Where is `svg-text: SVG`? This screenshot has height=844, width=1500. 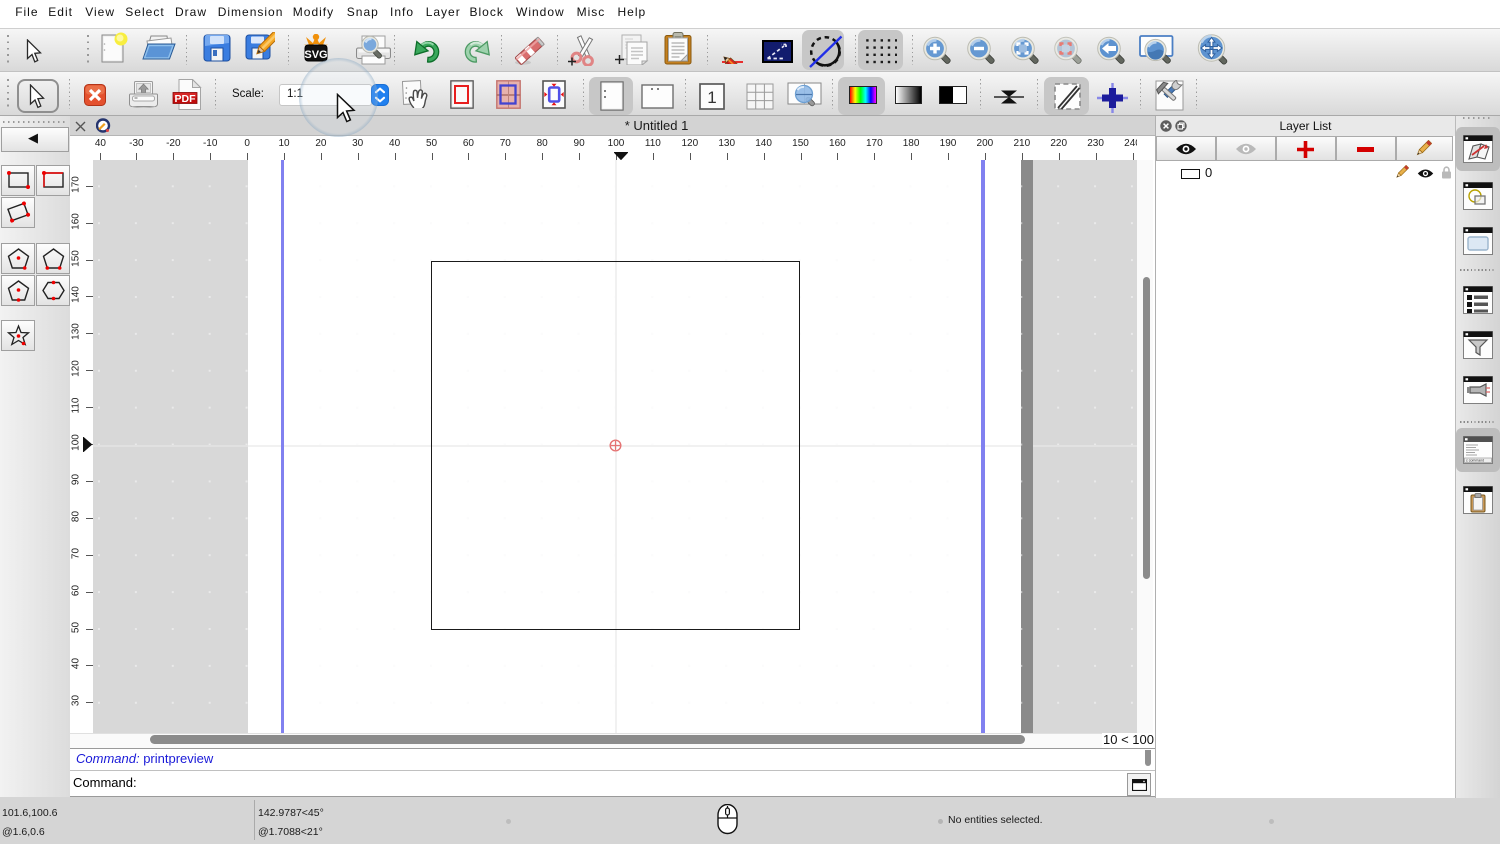
svg-text: SVG is located at coordinates (315, 55).